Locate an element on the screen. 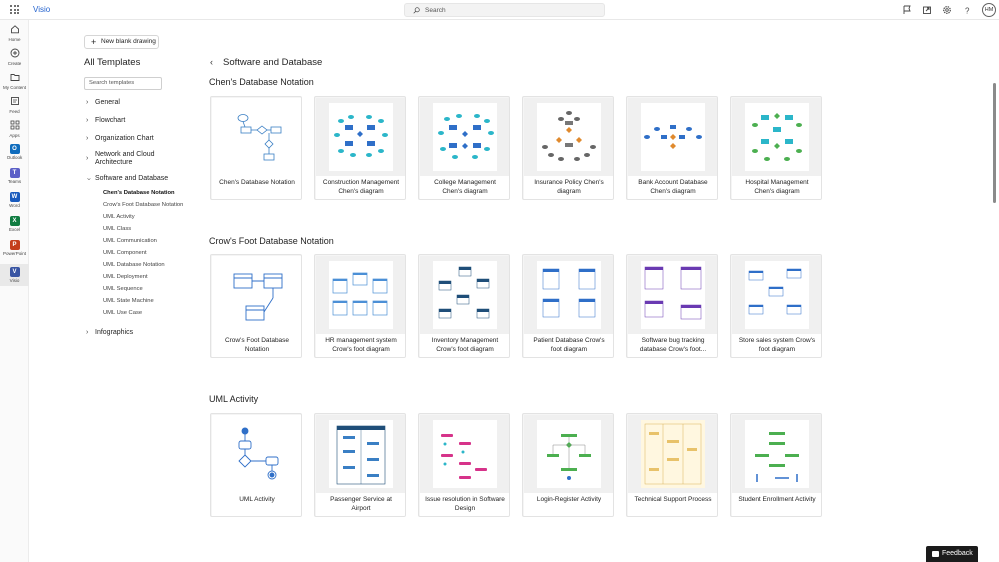 The width and height of the screenshot is (999, 562). template-label-line1: Technical Support Process is located at coordinates (673, 499).